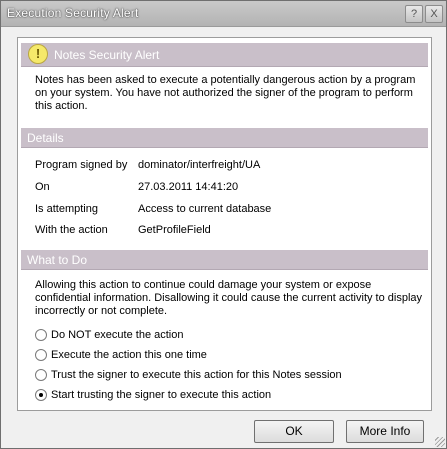 This screenshot has width=447, height=449. What do you see at coordinates (57, 260) in the screenshot?
I see `what-to-do-heading: What to Do` at bounding box center [57, 260].